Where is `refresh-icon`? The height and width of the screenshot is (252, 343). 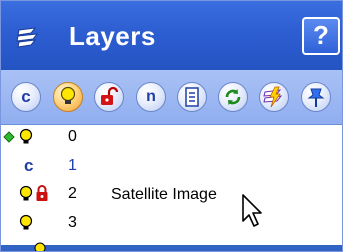 refresh-icon is located at coordinates (233, 97).